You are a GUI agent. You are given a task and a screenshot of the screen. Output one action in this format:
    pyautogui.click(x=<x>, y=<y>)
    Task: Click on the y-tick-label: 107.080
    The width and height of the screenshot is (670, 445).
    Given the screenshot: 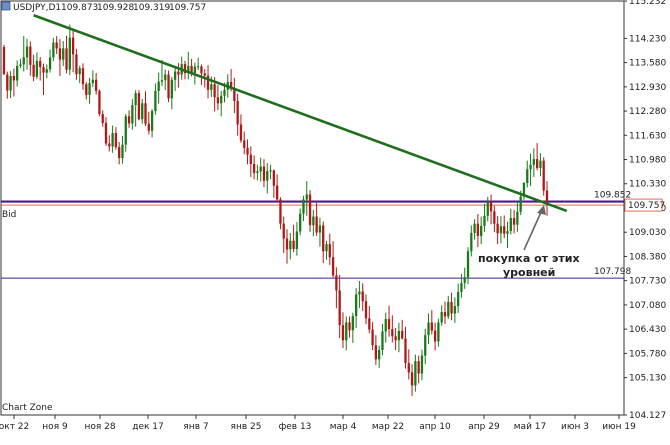 What is the action you would take?
    pyautogui.click(x=647, y=306)
    